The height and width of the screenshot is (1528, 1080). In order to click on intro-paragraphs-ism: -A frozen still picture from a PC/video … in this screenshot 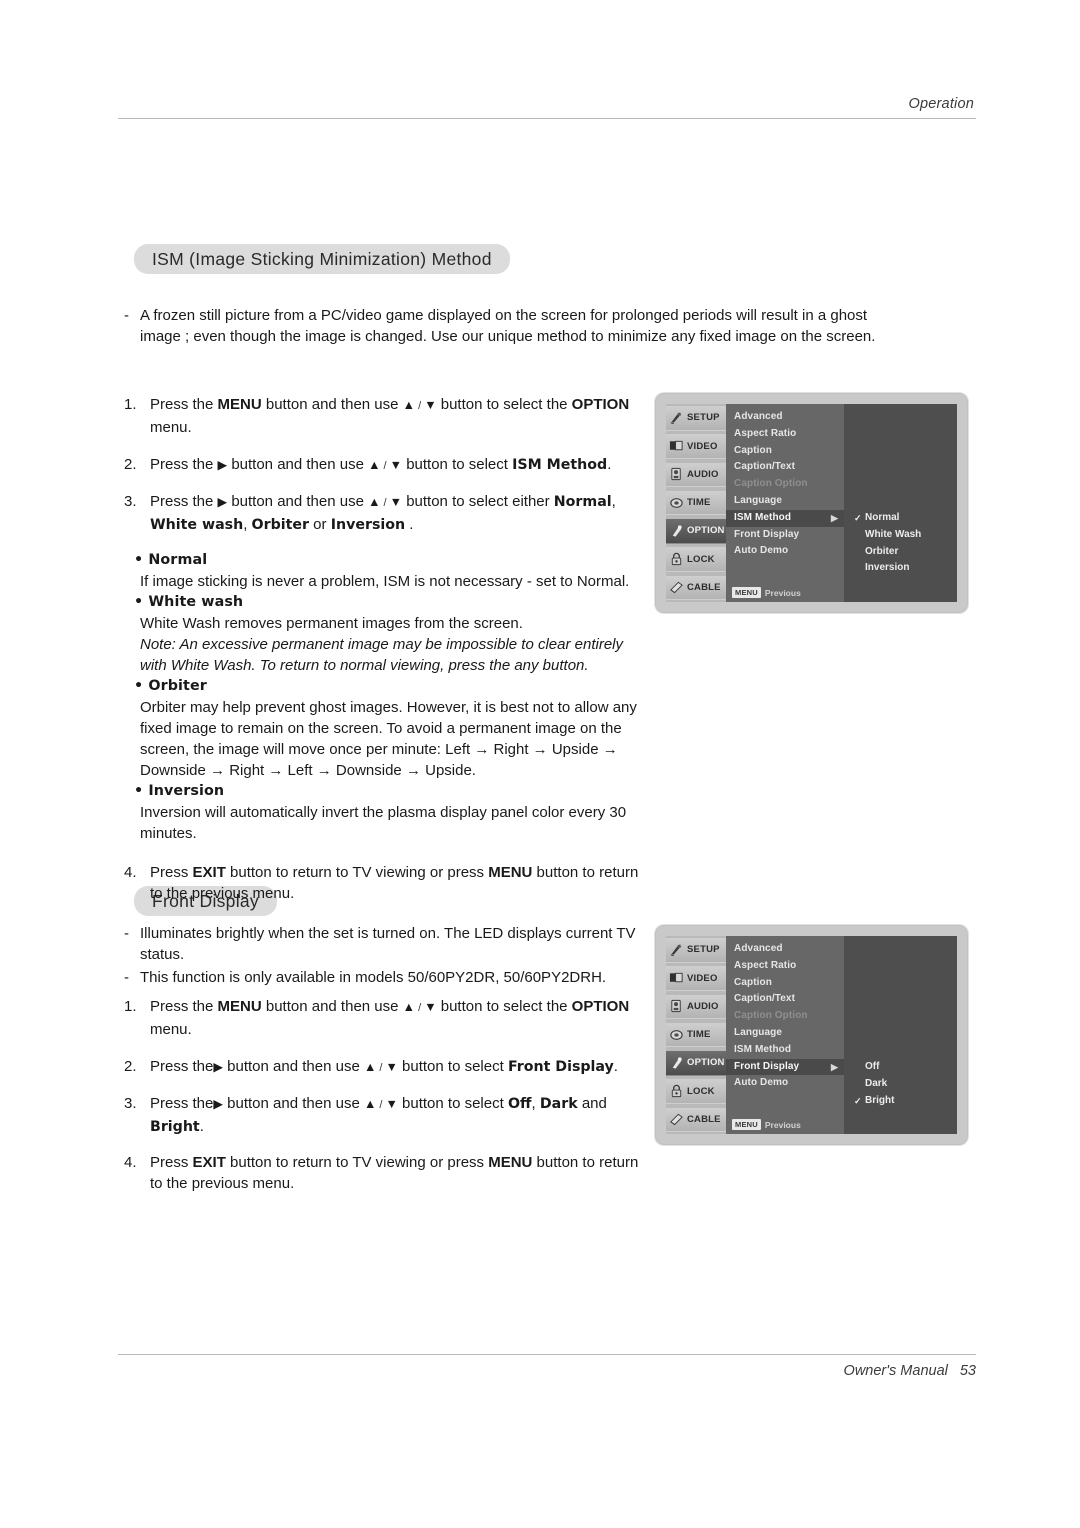, I will do `click(504, 326)`.